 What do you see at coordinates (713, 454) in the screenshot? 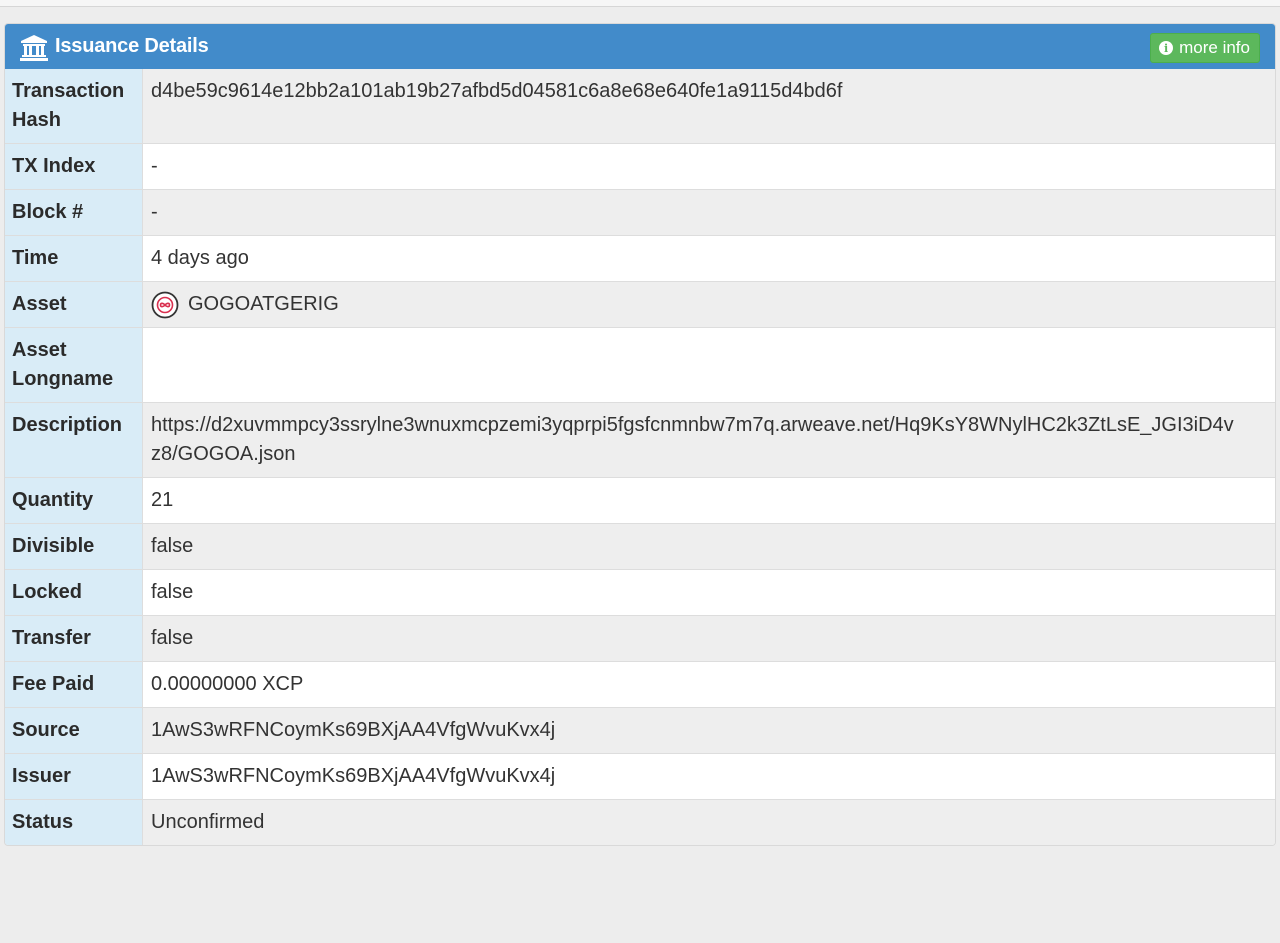
I see `description-line-2: z8/GOGOA.json` at bounding box center [713, 454].